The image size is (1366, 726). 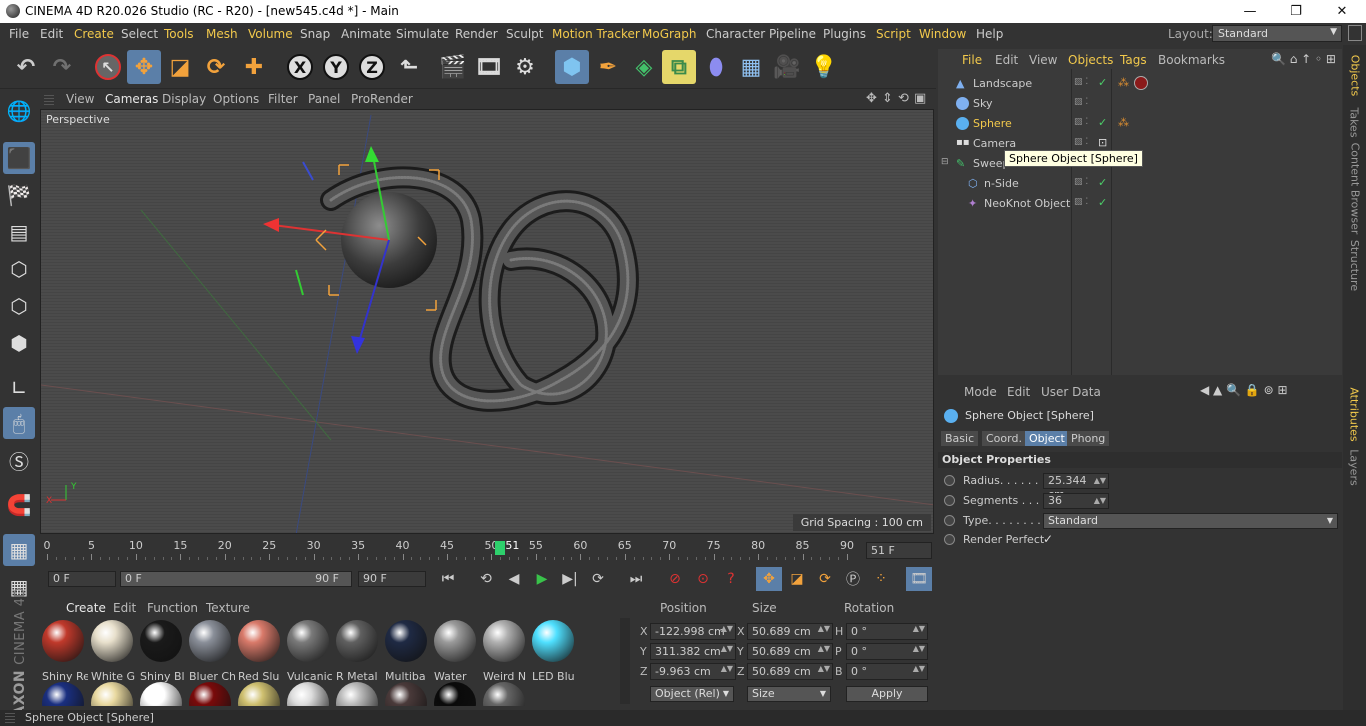 What do you see at coordinates (789, 694) in the screenshot?
I see `size-mode-dropdown: Size ▼` at bounding box center [789, 694].